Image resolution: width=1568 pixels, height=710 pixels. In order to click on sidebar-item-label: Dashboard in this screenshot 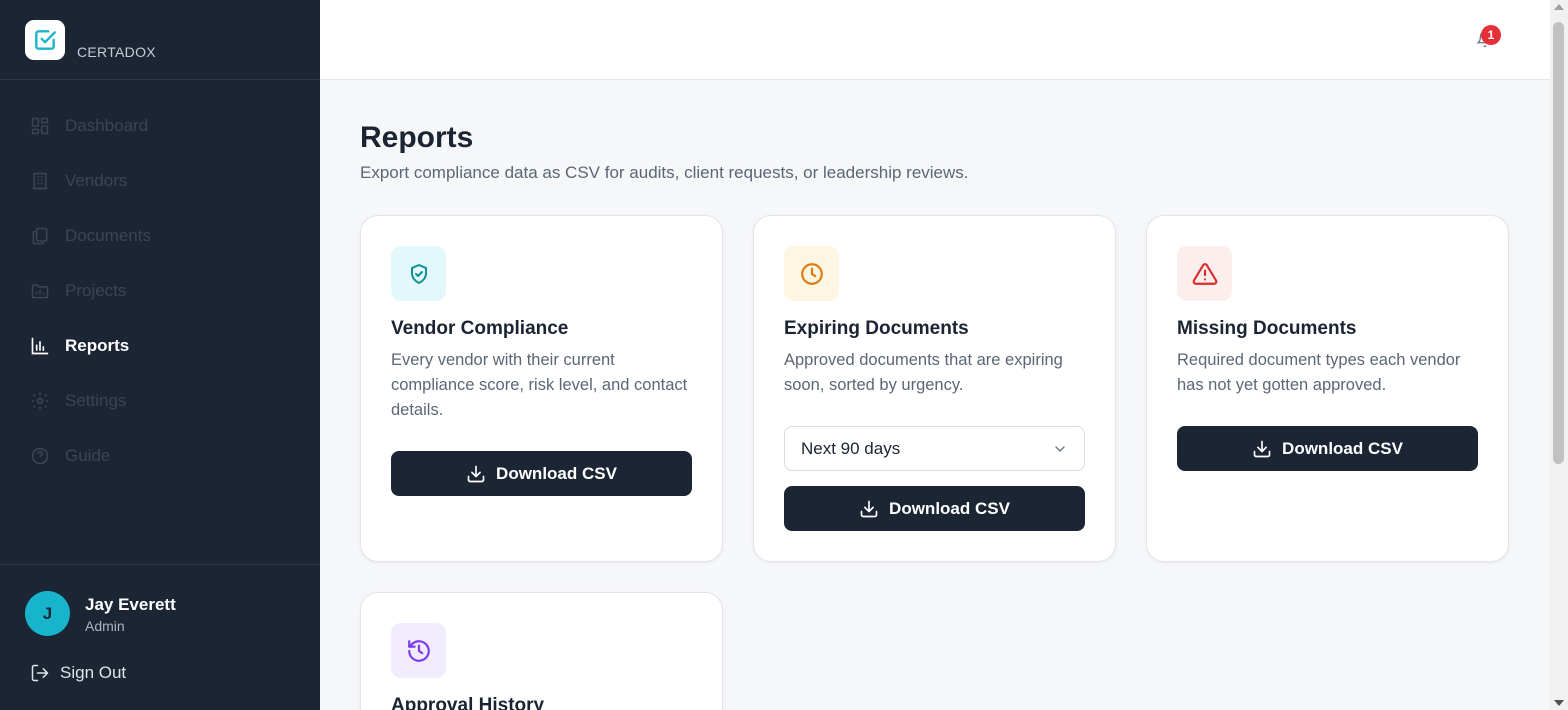, I will do `click(107, 125)`.